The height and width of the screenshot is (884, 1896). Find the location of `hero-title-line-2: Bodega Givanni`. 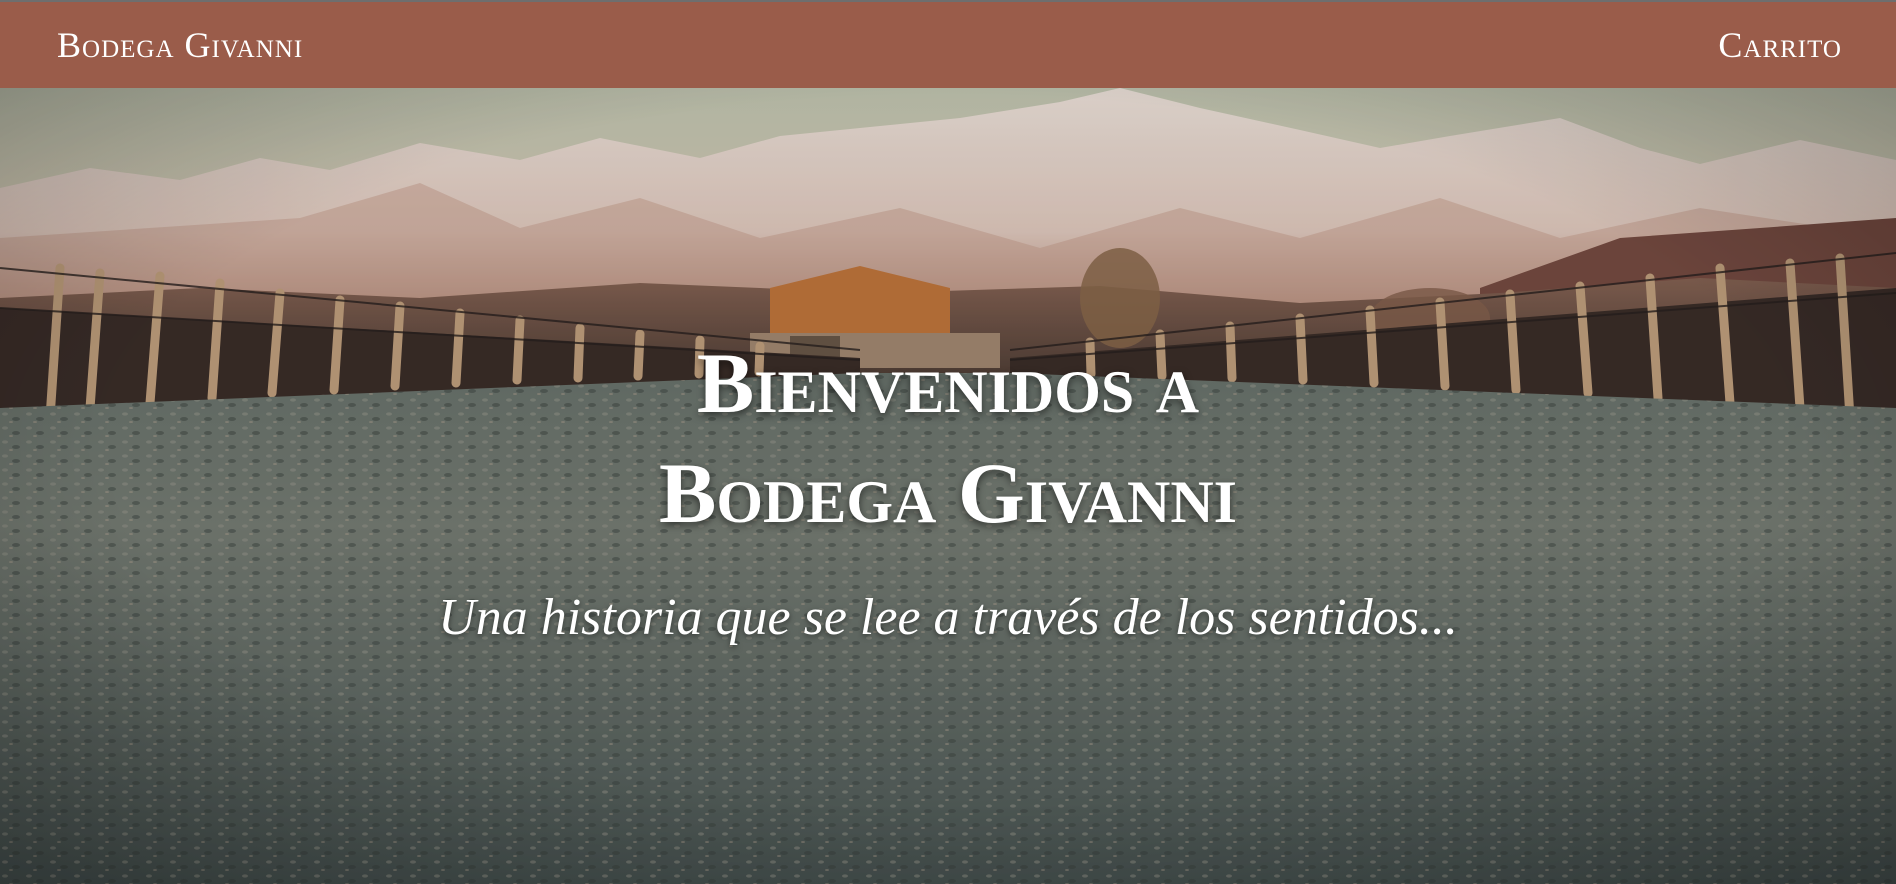

hero-title-line-2: Bodega Givanni is located at coordinates (948, 493).